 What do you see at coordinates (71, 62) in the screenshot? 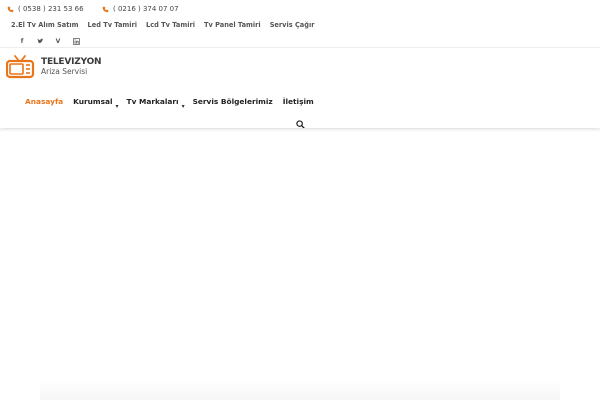
I see `logo-title: TELEVIZYON` at bounding box center [71, 62].